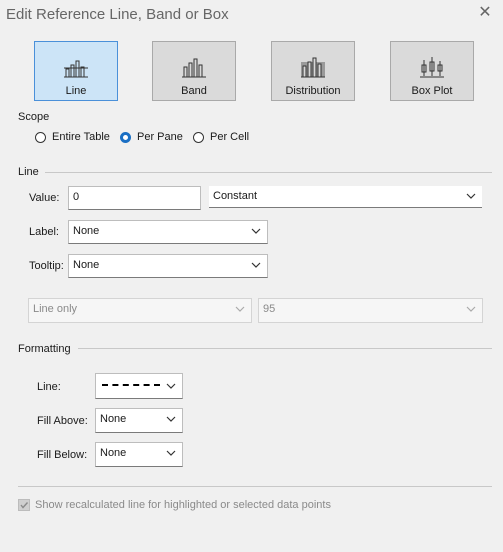 The width and height of the screenshot is (503, 552). I want to click on label-select: None, so click(168, 232).